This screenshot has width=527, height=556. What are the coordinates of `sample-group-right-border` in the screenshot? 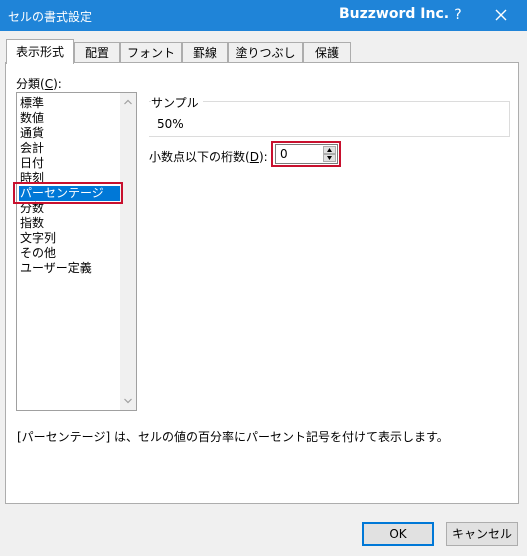 It's located at (509, 119).